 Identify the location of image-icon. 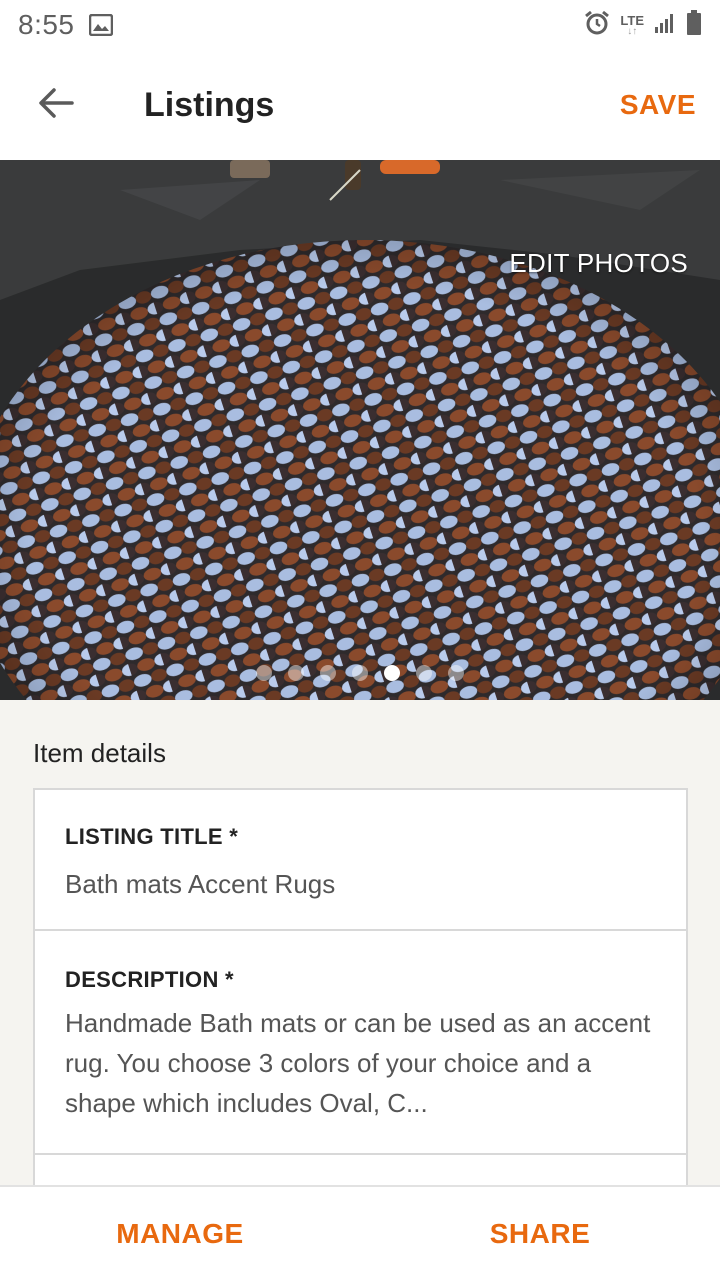
(100, 25).